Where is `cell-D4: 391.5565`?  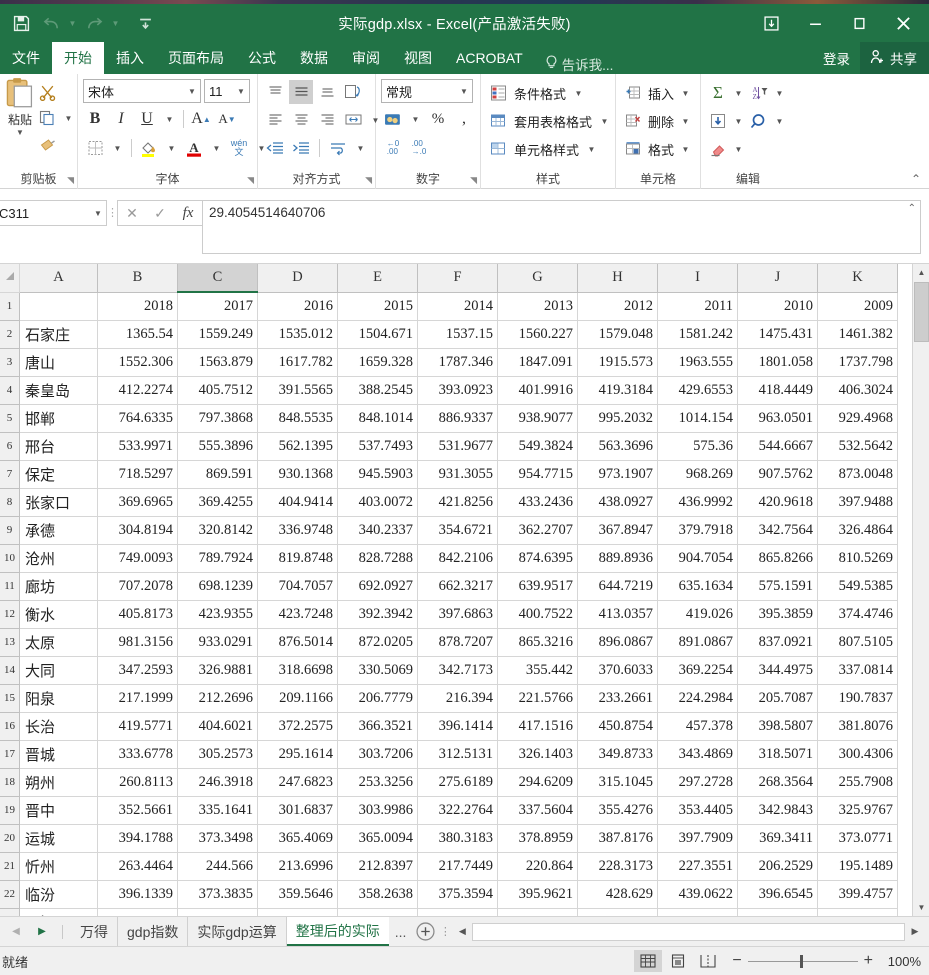
cell-D4: 391.5565 is located at coordinates (297, 390).